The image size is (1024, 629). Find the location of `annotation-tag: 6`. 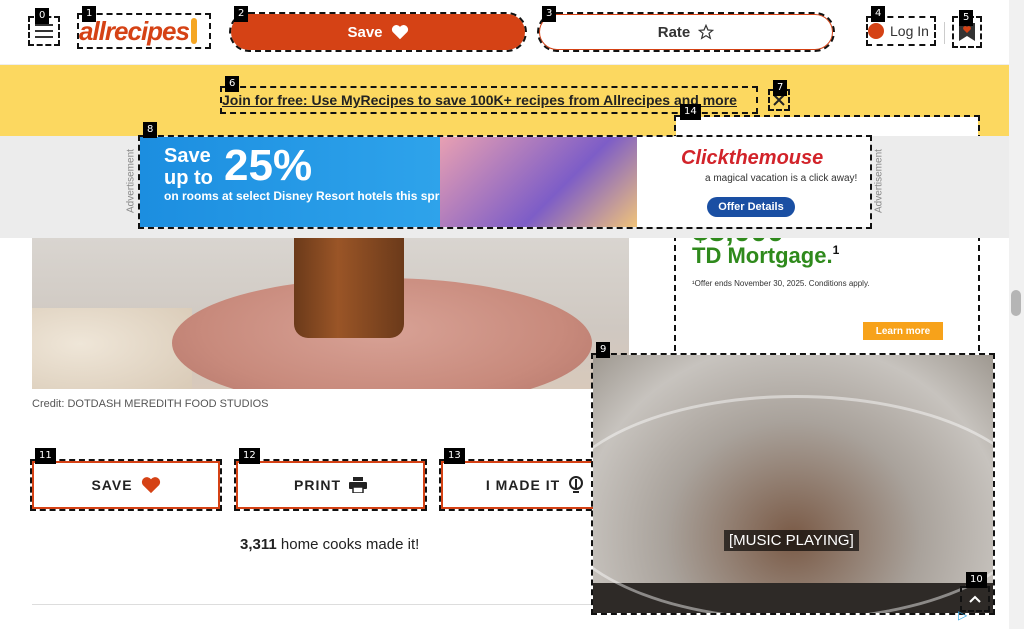

annotation-tag: 6 is located at coordinates (232, 84).